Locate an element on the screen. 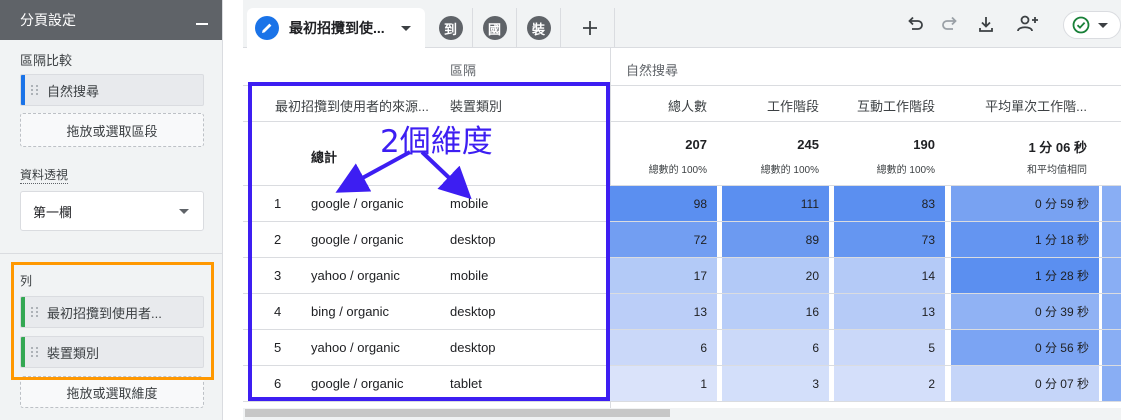 Image resolution: width=1121 pixels, height=420 pixels. annotation-arrows is located at coordinates (403, 175).